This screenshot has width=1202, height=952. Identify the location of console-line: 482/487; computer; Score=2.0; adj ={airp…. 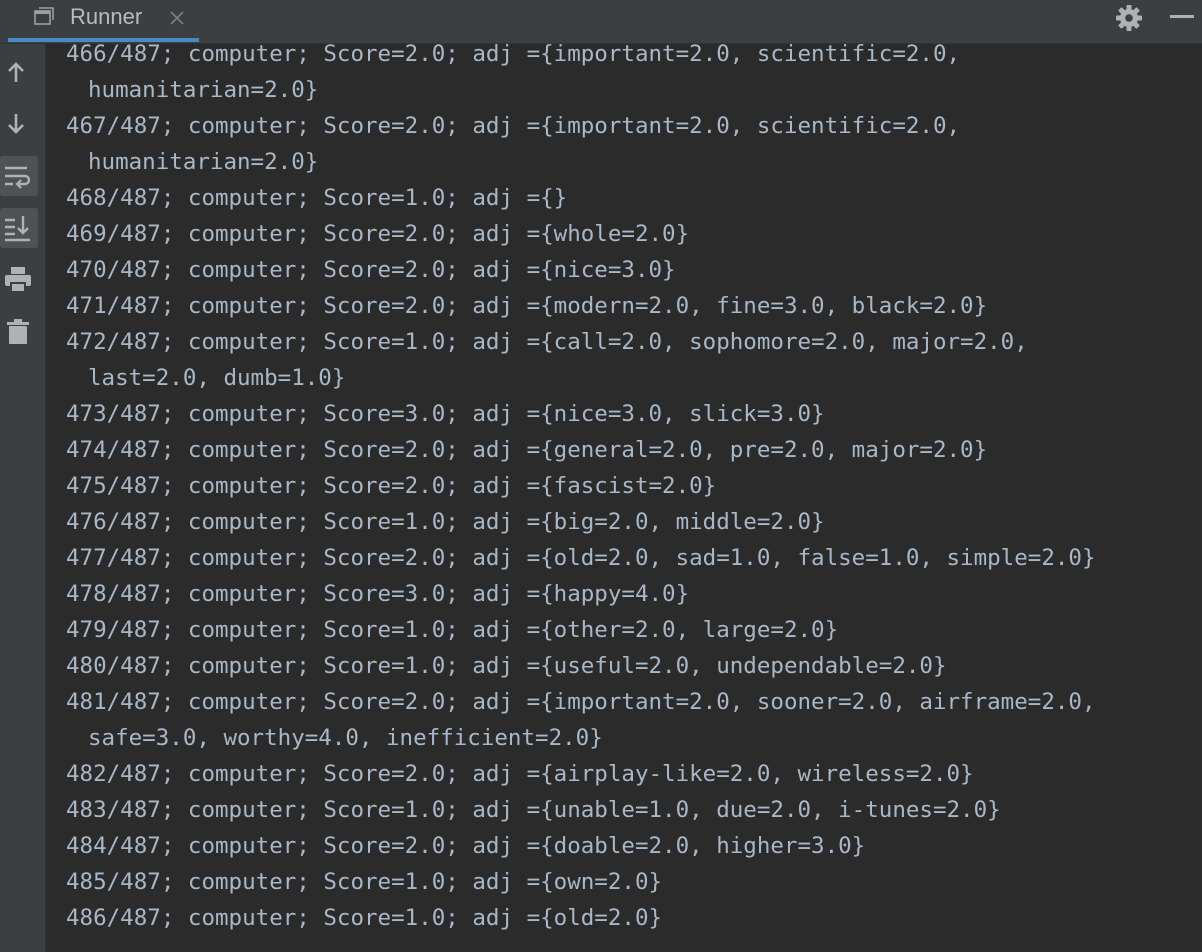
(520, 774).